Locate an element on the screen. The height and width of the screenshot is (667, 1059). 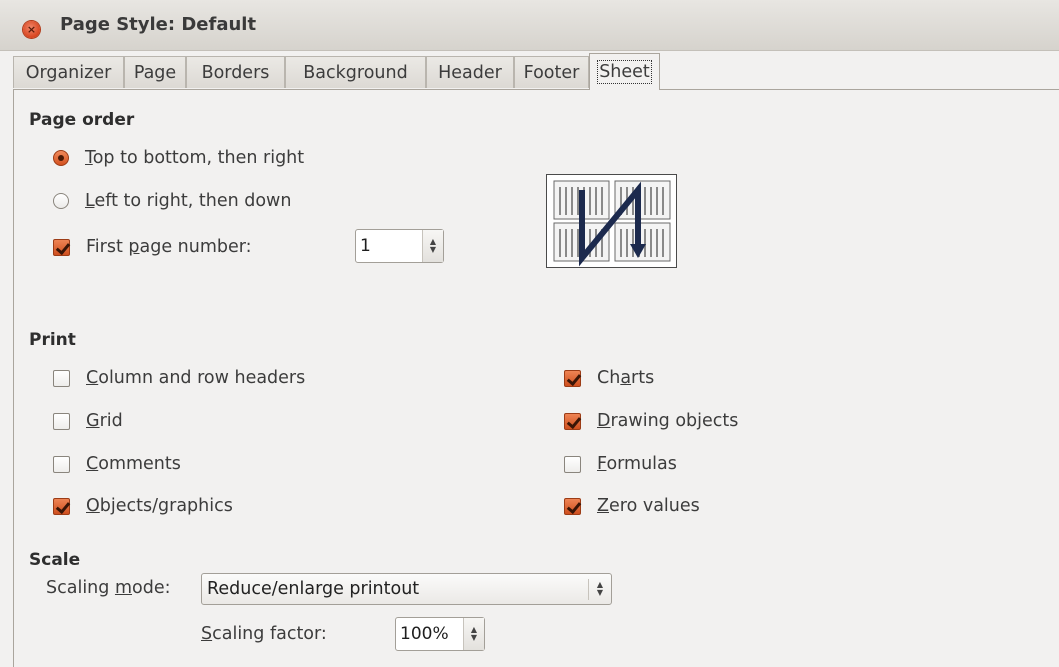
objects-graphics-label: Objects/graphics is located at coordinates (159, 506).